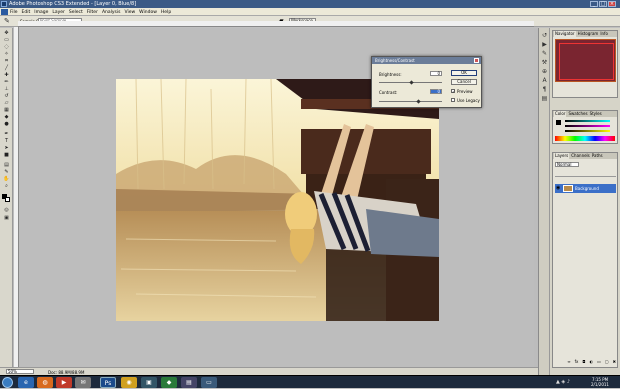  What do you see at coordinates (6, 155) in the screenshot?
I see `shape-tool-icon: ■` at bounding box center [6, 155].